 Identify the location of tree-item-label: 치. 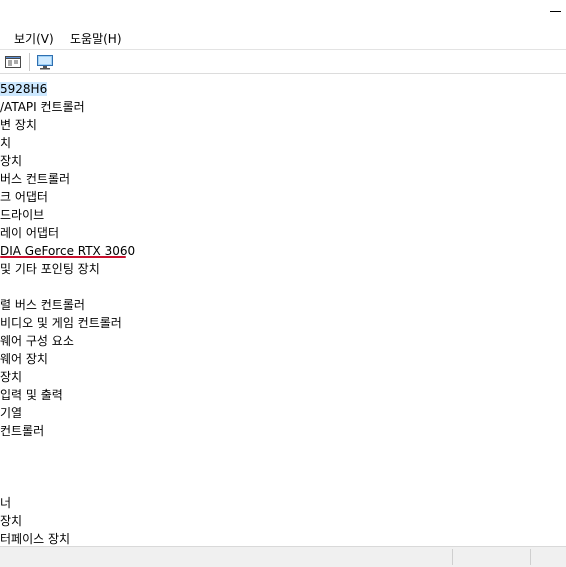
(6, 143).